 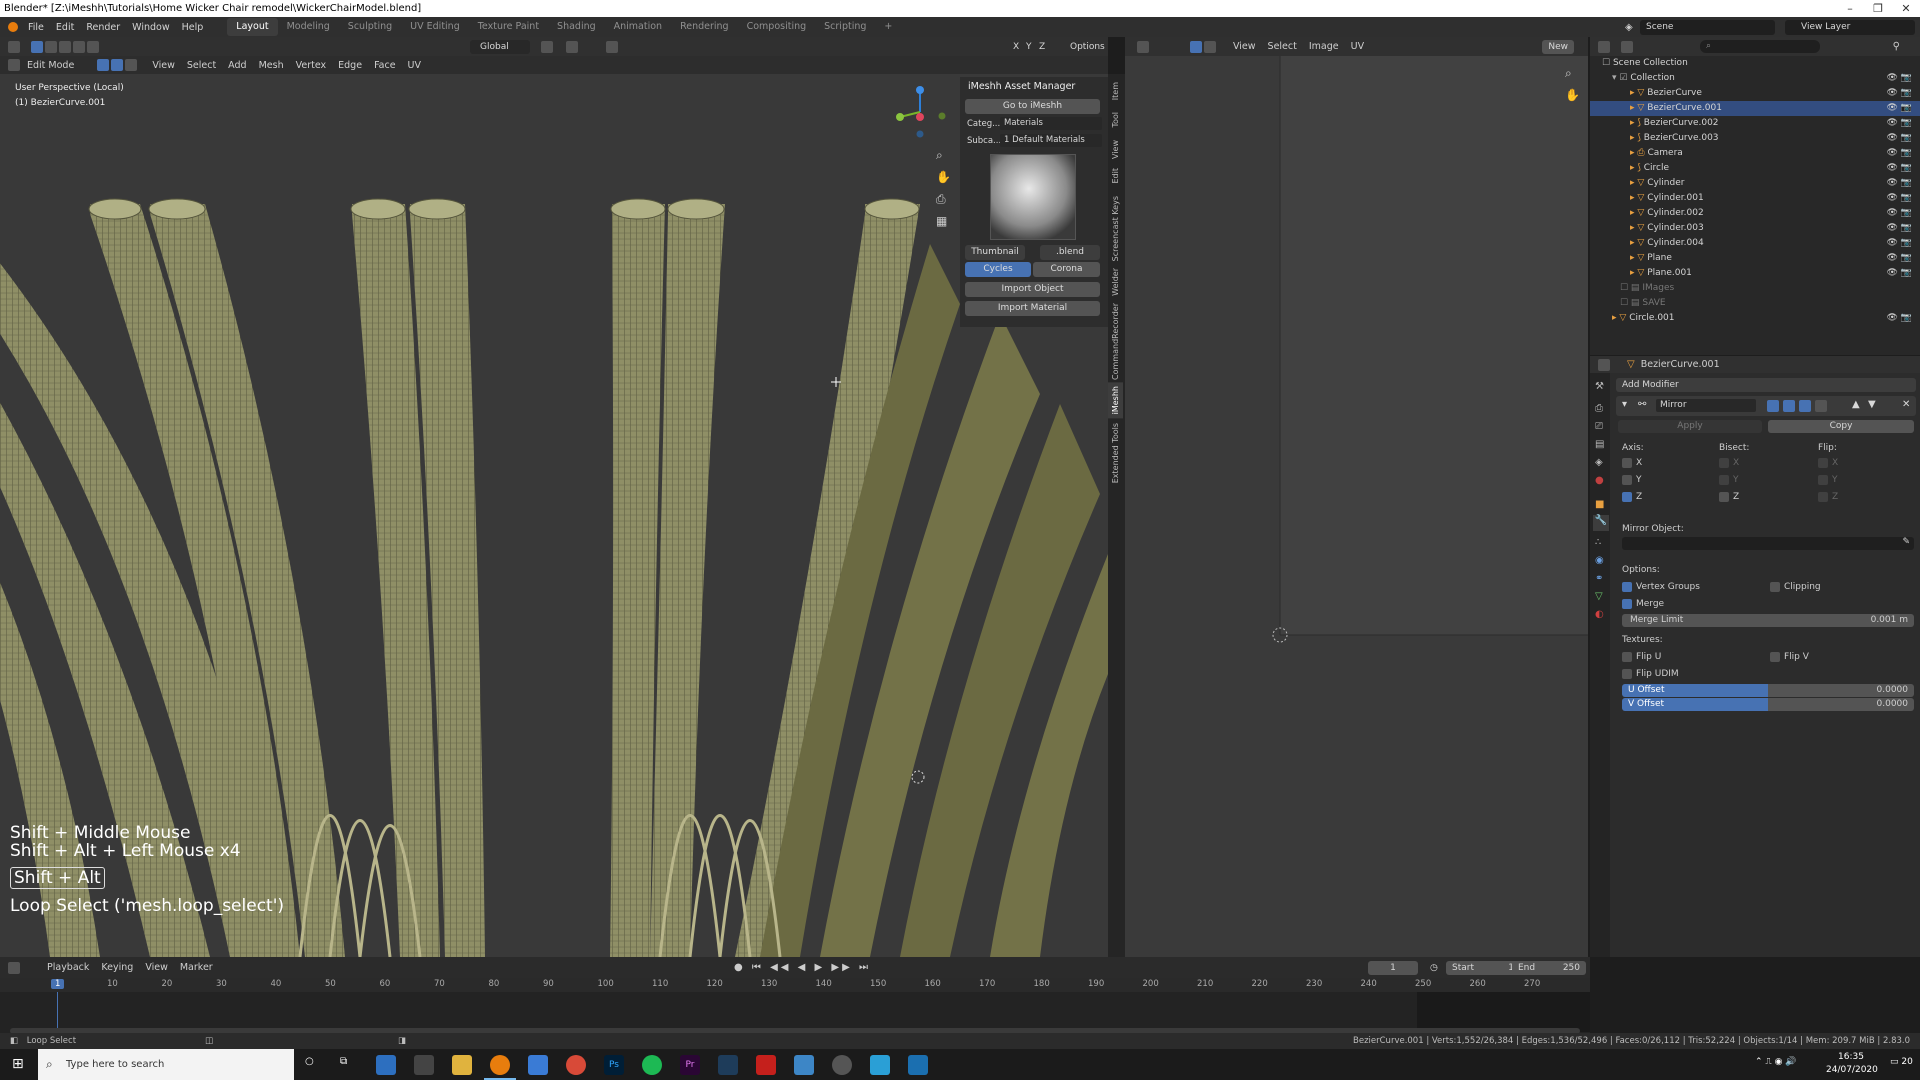 What do you see at coordinates (777, 27) in the screenshot?
I see `tab-compositing: Compositing` at bounding box center [777, 27].